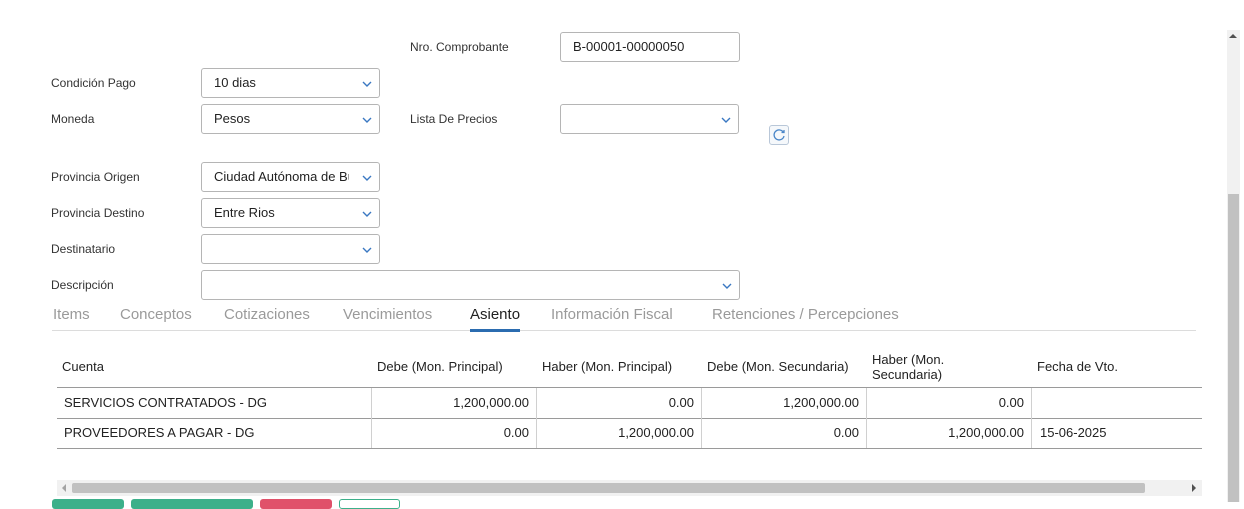  Describe the element at coordinates (83, 249) in the screenshot. I see `destinatario-label: Destinatario` at that location.